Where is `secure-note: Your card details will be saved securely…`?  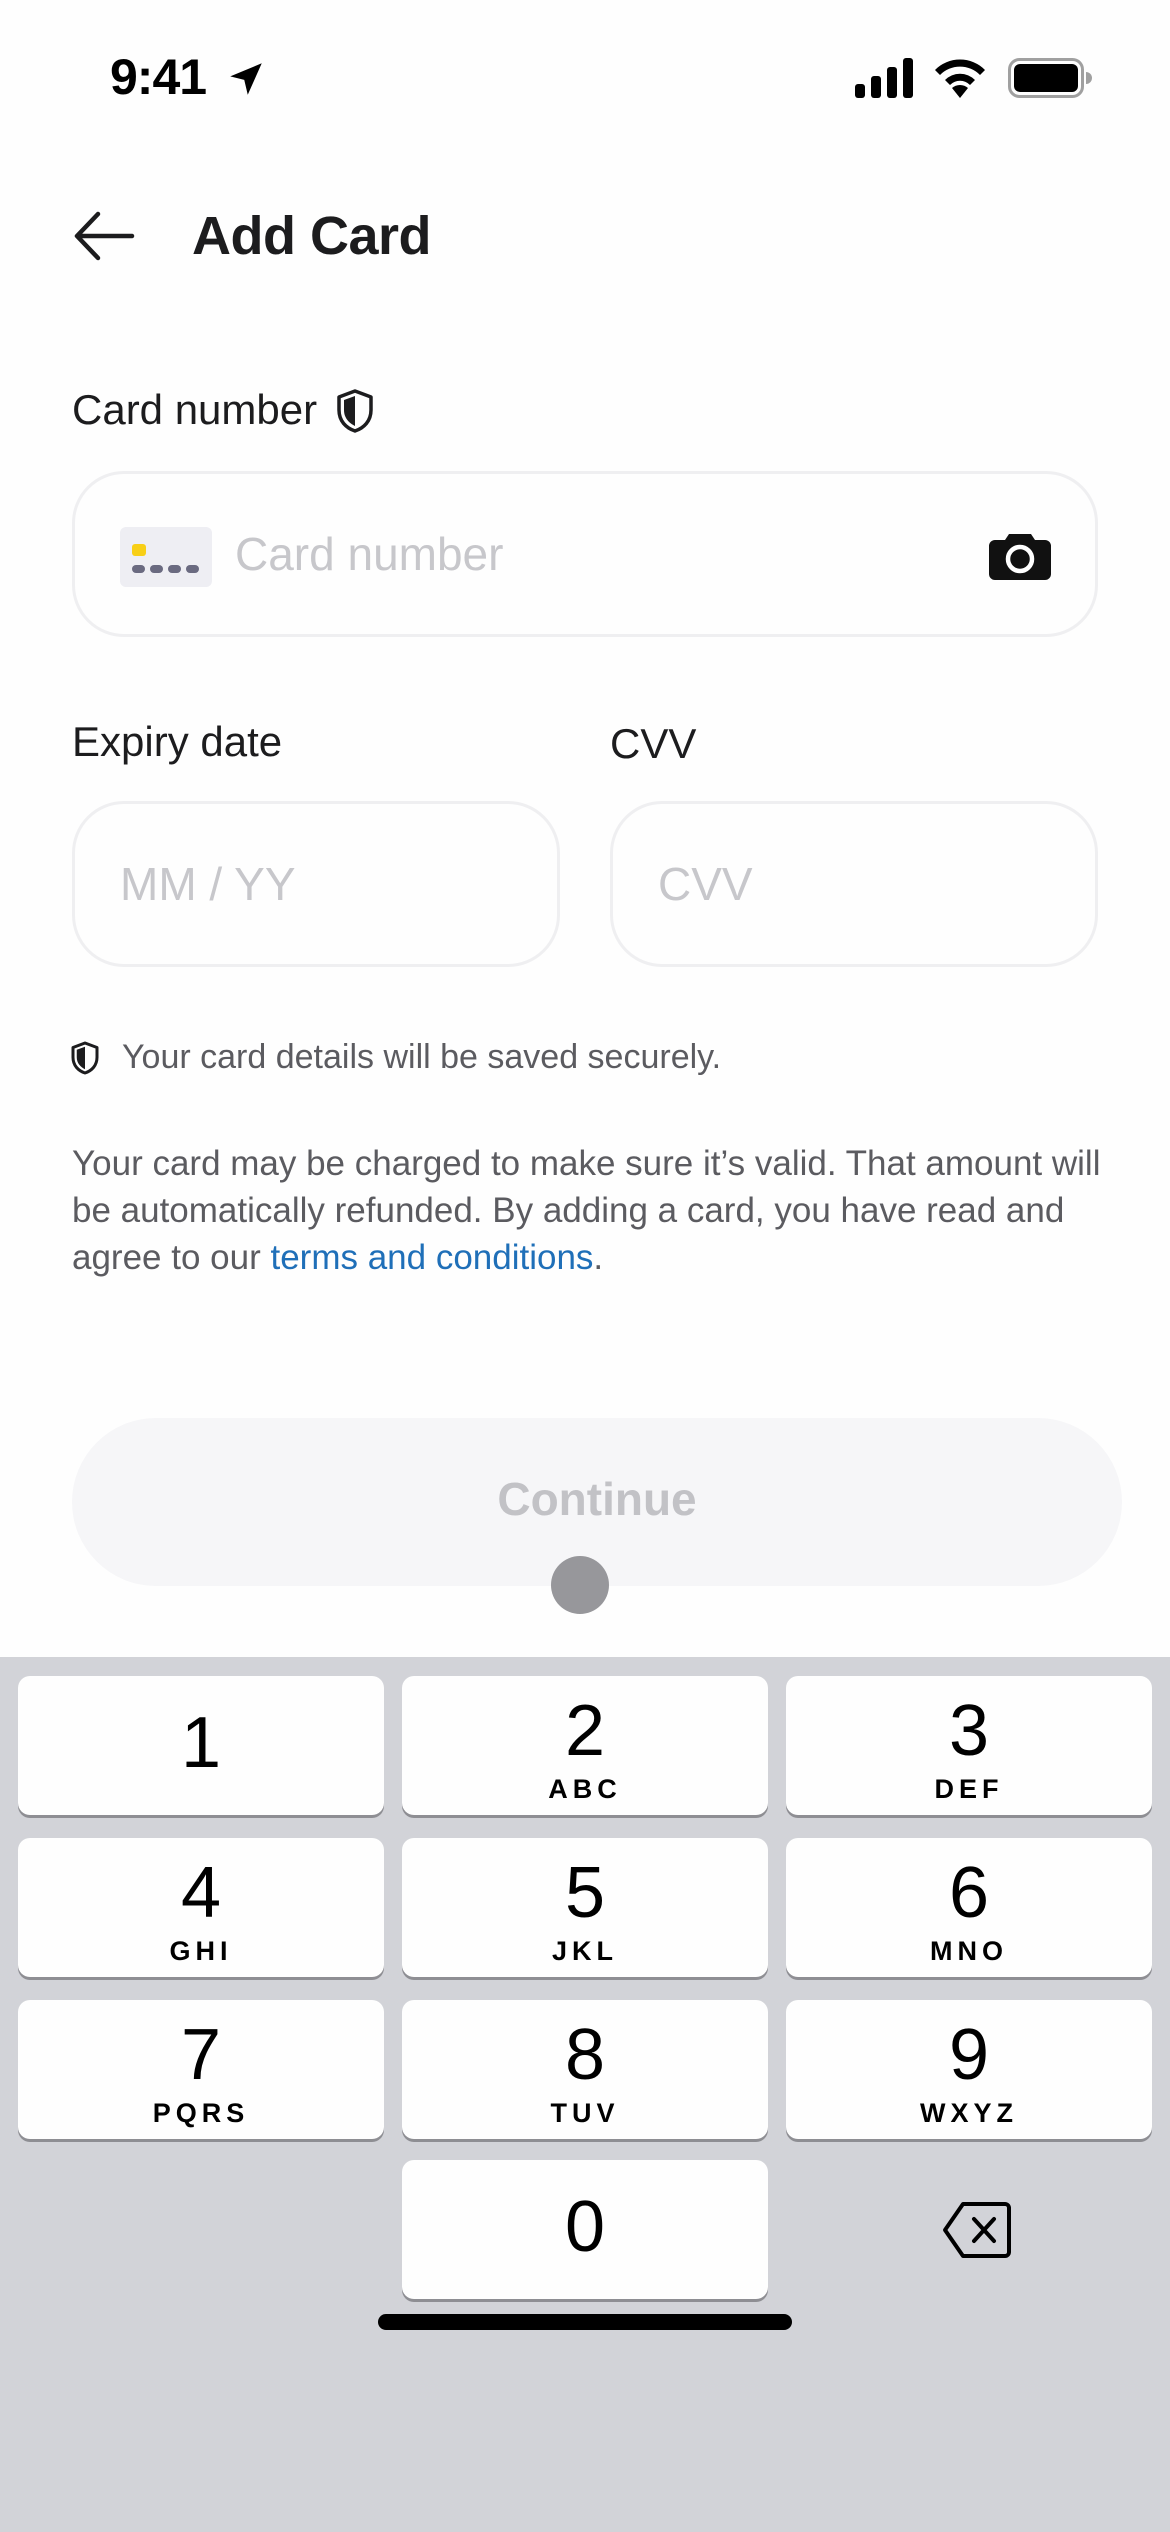 secure-note: Your card details will be saved securely… is located at coordinates (395, 1057).